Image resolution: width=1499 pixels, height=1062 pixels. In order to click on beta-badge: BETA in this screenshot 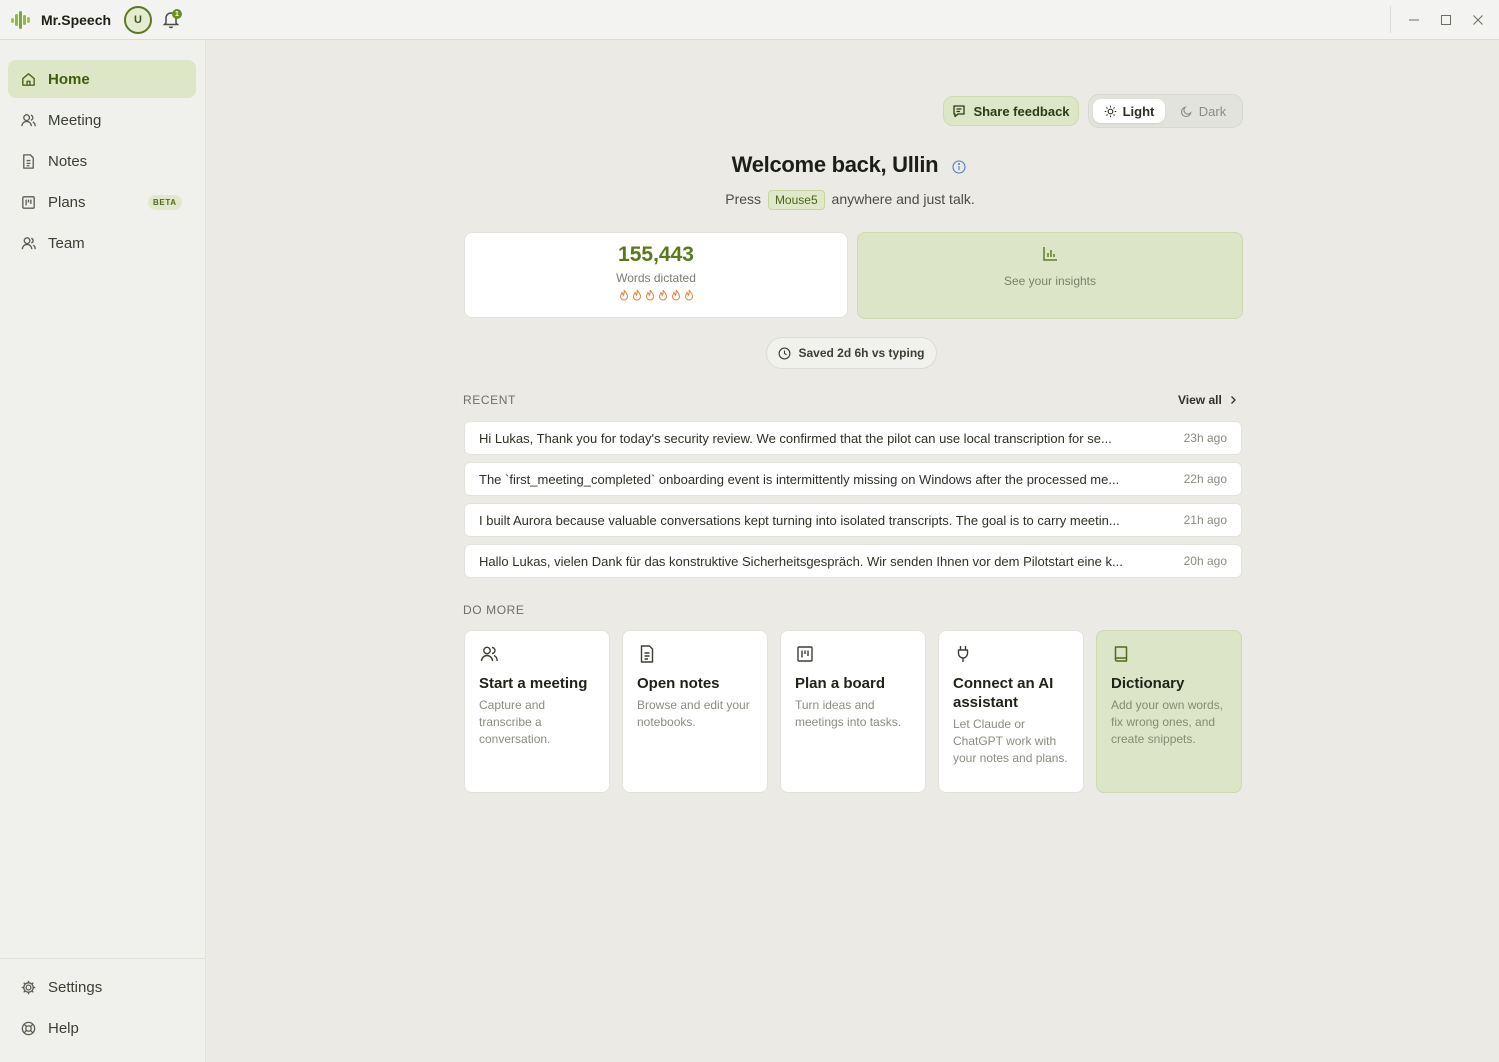, I will do `click(165, 202)`.